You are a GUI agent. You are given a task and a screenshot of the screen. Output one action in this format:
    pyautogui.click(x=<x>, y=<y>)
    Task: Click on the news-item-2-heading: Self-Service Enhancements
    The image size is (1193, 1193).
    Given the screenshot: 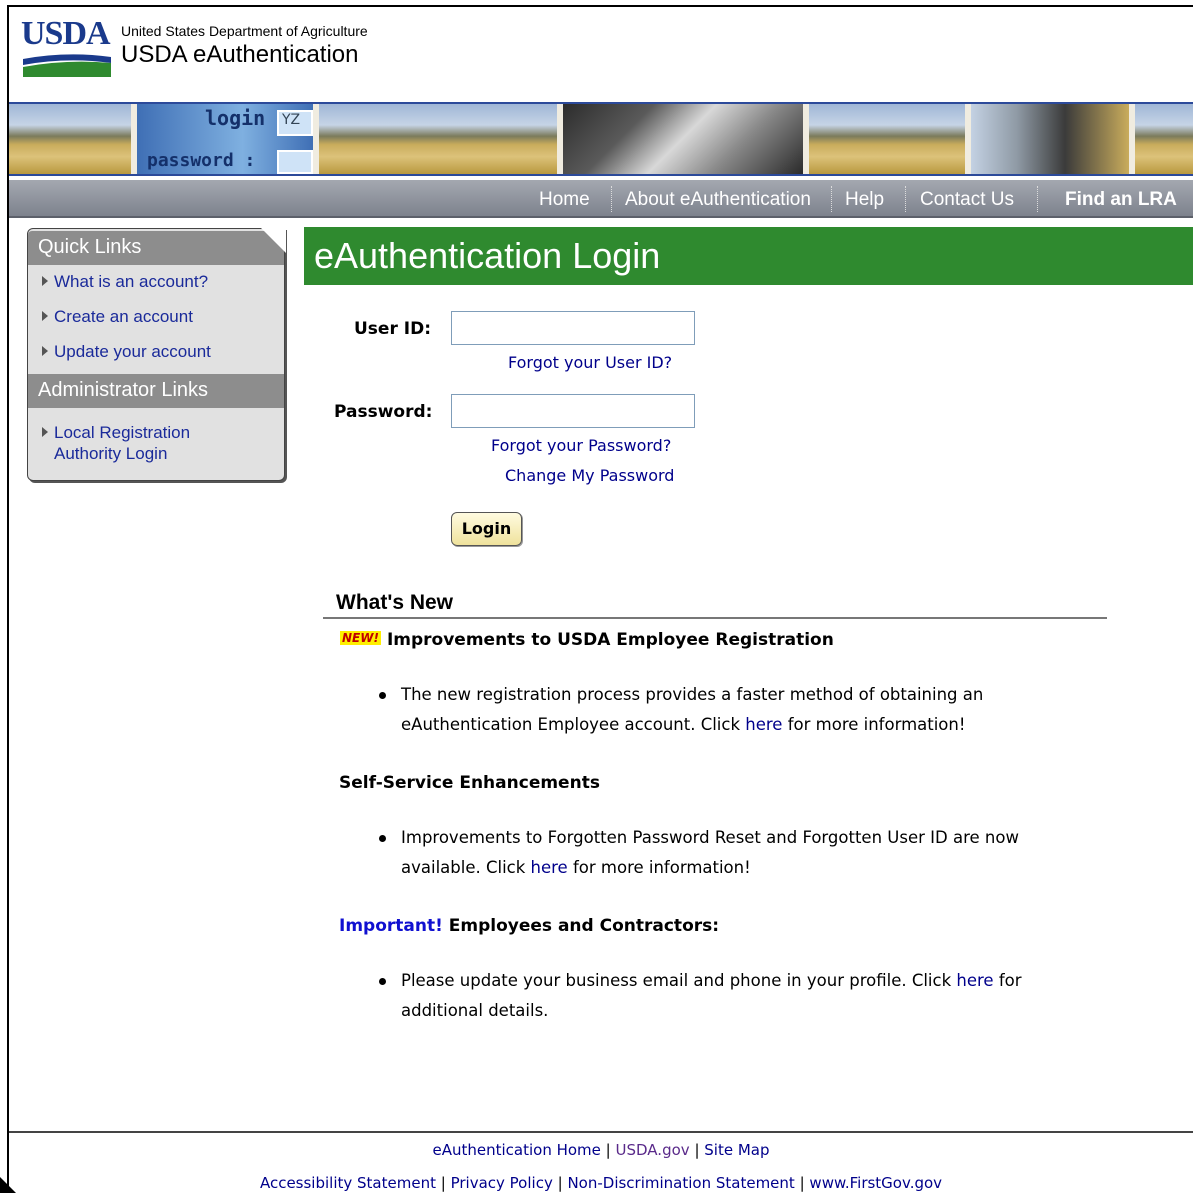 What is the action you would take?
    pyautogui.click(x=469, y=783)
    